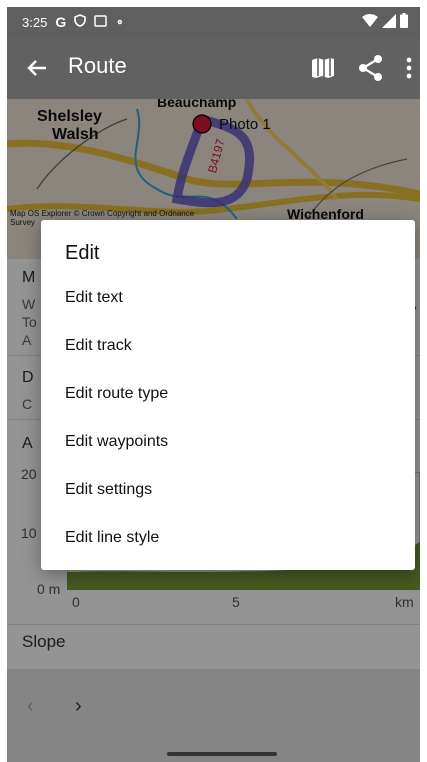  I want to click on menu-item-label: Edit waypoints, so click(117, 441).